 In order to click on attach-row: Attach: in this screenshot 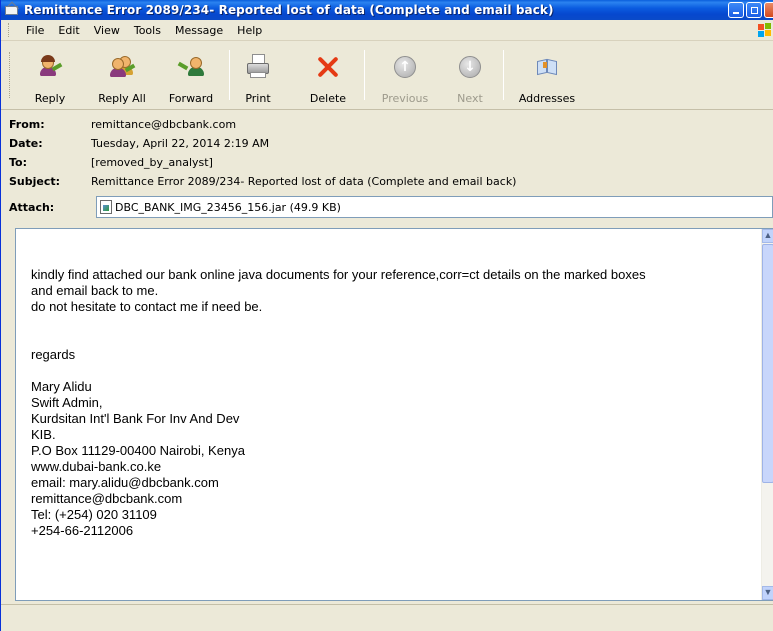, I will do `click(50, 207)`.